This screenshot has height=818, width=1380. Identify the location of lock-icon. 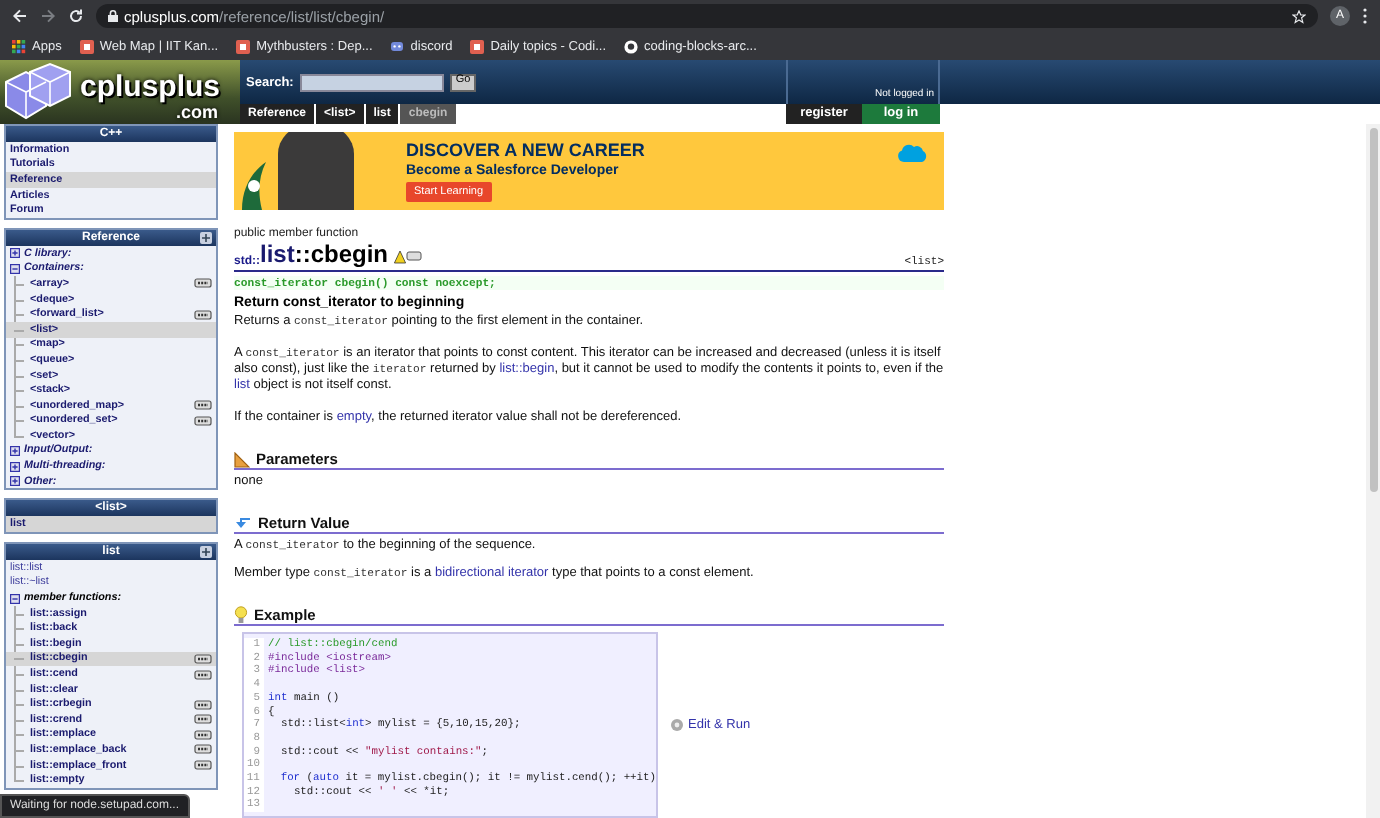
(113, 16).